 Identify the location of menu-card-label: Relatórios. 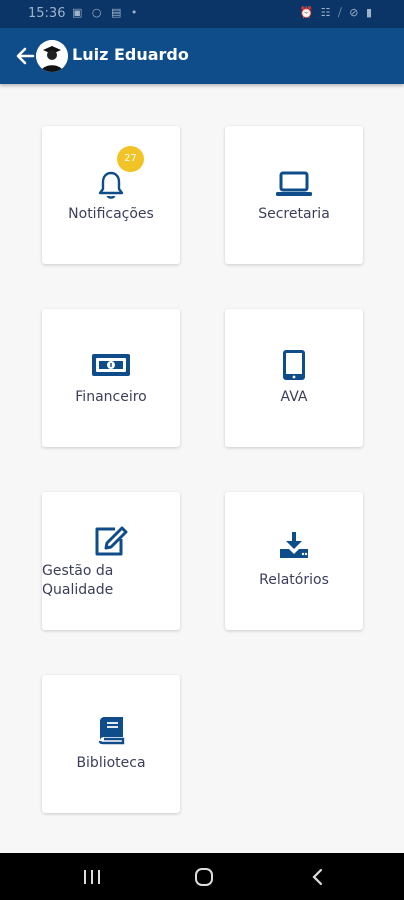
(294, 580).